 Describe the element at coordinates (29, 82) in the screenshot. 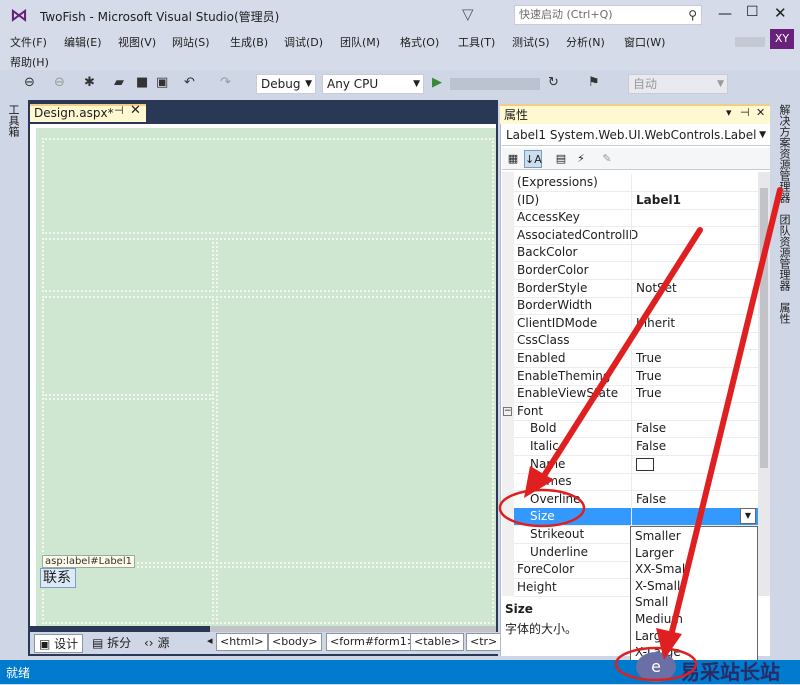

I see `navigate-back-icon: ⊖` at that location.